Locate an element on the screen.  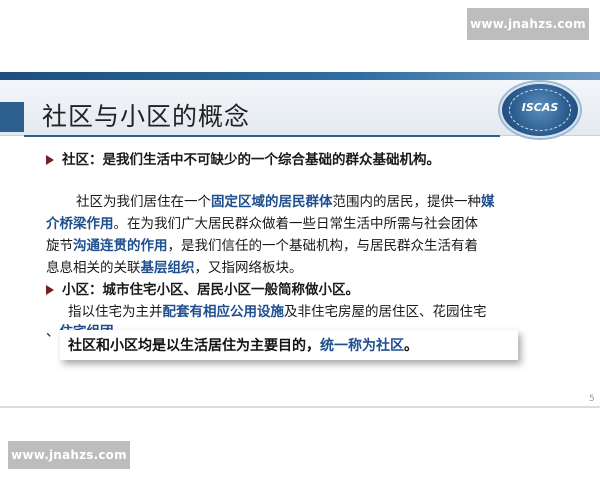
para1-line2: 介桥梁作用。在为我们广大居民群众做着一些日常生活中所需与社会团体 is located at coordinates (262, 224).